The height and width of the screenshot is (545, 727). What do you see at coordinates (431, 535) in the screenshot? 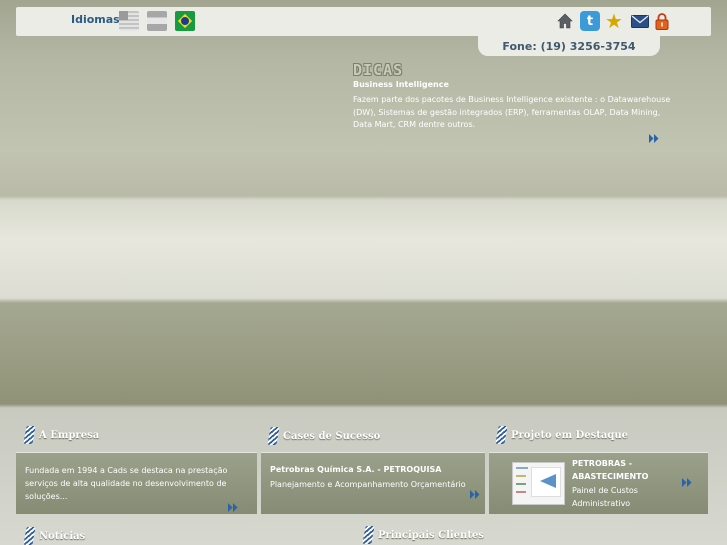
I see `section-heading-label: Principais Clientes` at bounding box center [431, 535].